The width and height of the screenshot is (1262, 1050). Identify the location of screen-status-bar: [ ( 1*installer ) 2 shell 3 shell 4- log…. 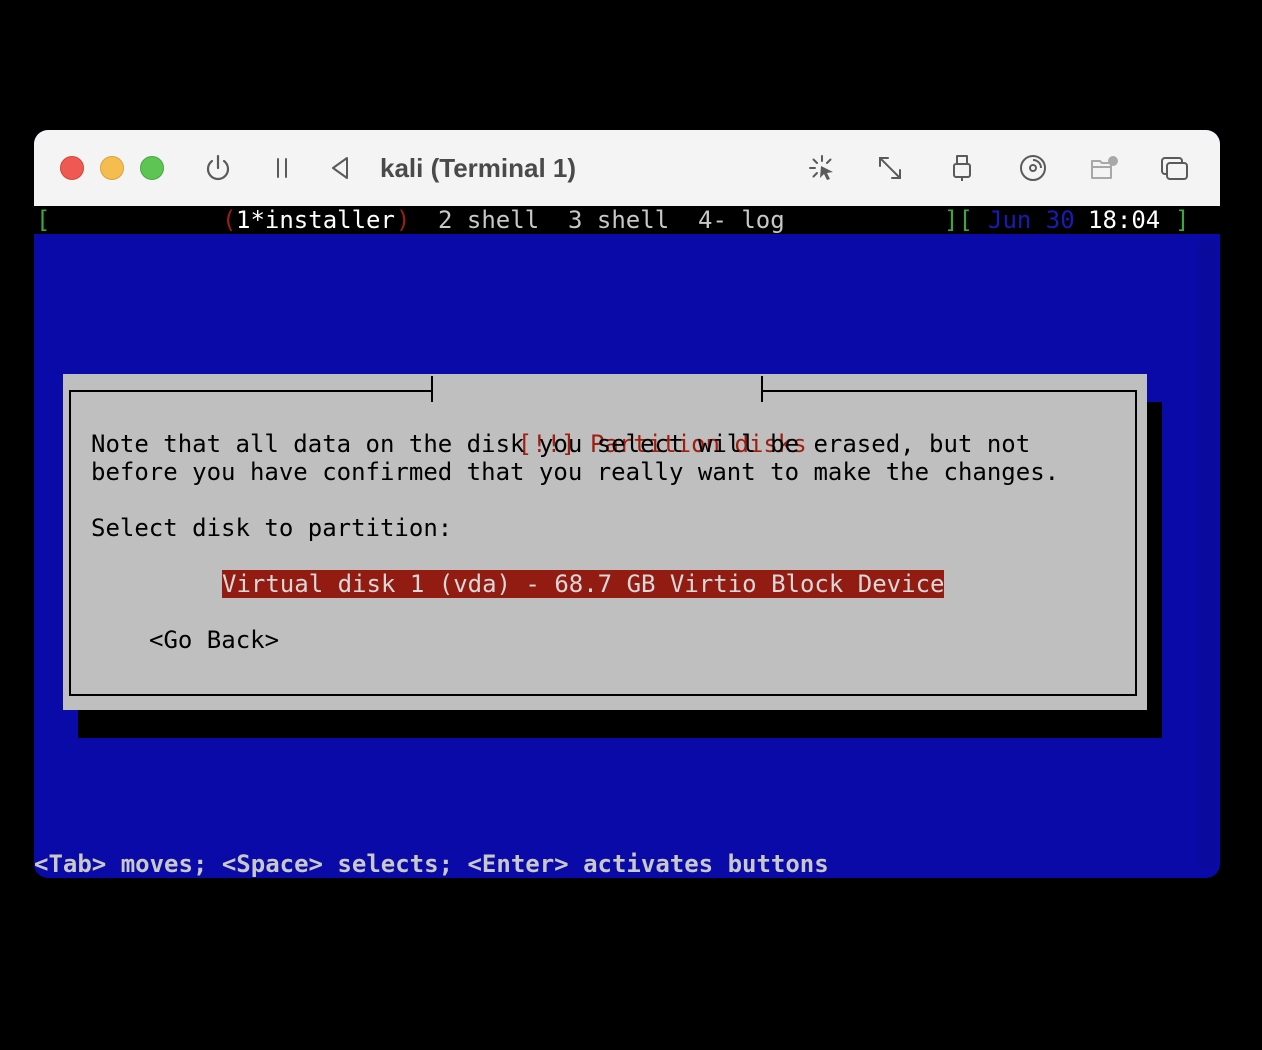
(627, 220).